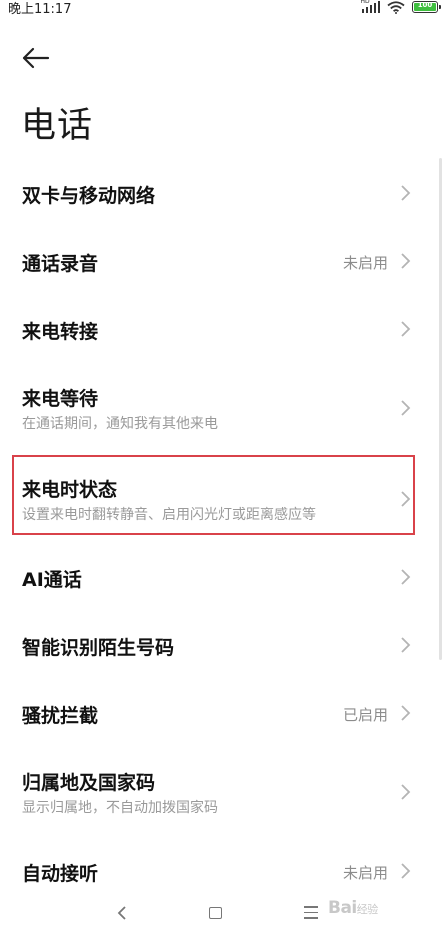 This screenshot has width=446, height=942. What do you see at coordinates (60, 264) in the screenshot?
I see `settings-item-title: 通话录音` at bounding box center [60, 264].